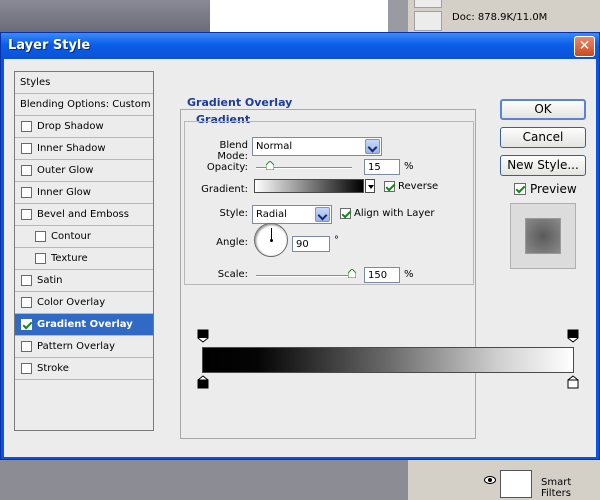  What do you see at coordinates (378, 275) in the screenshot?
I see `scale-value: 150` at bounding box center [378, 275].